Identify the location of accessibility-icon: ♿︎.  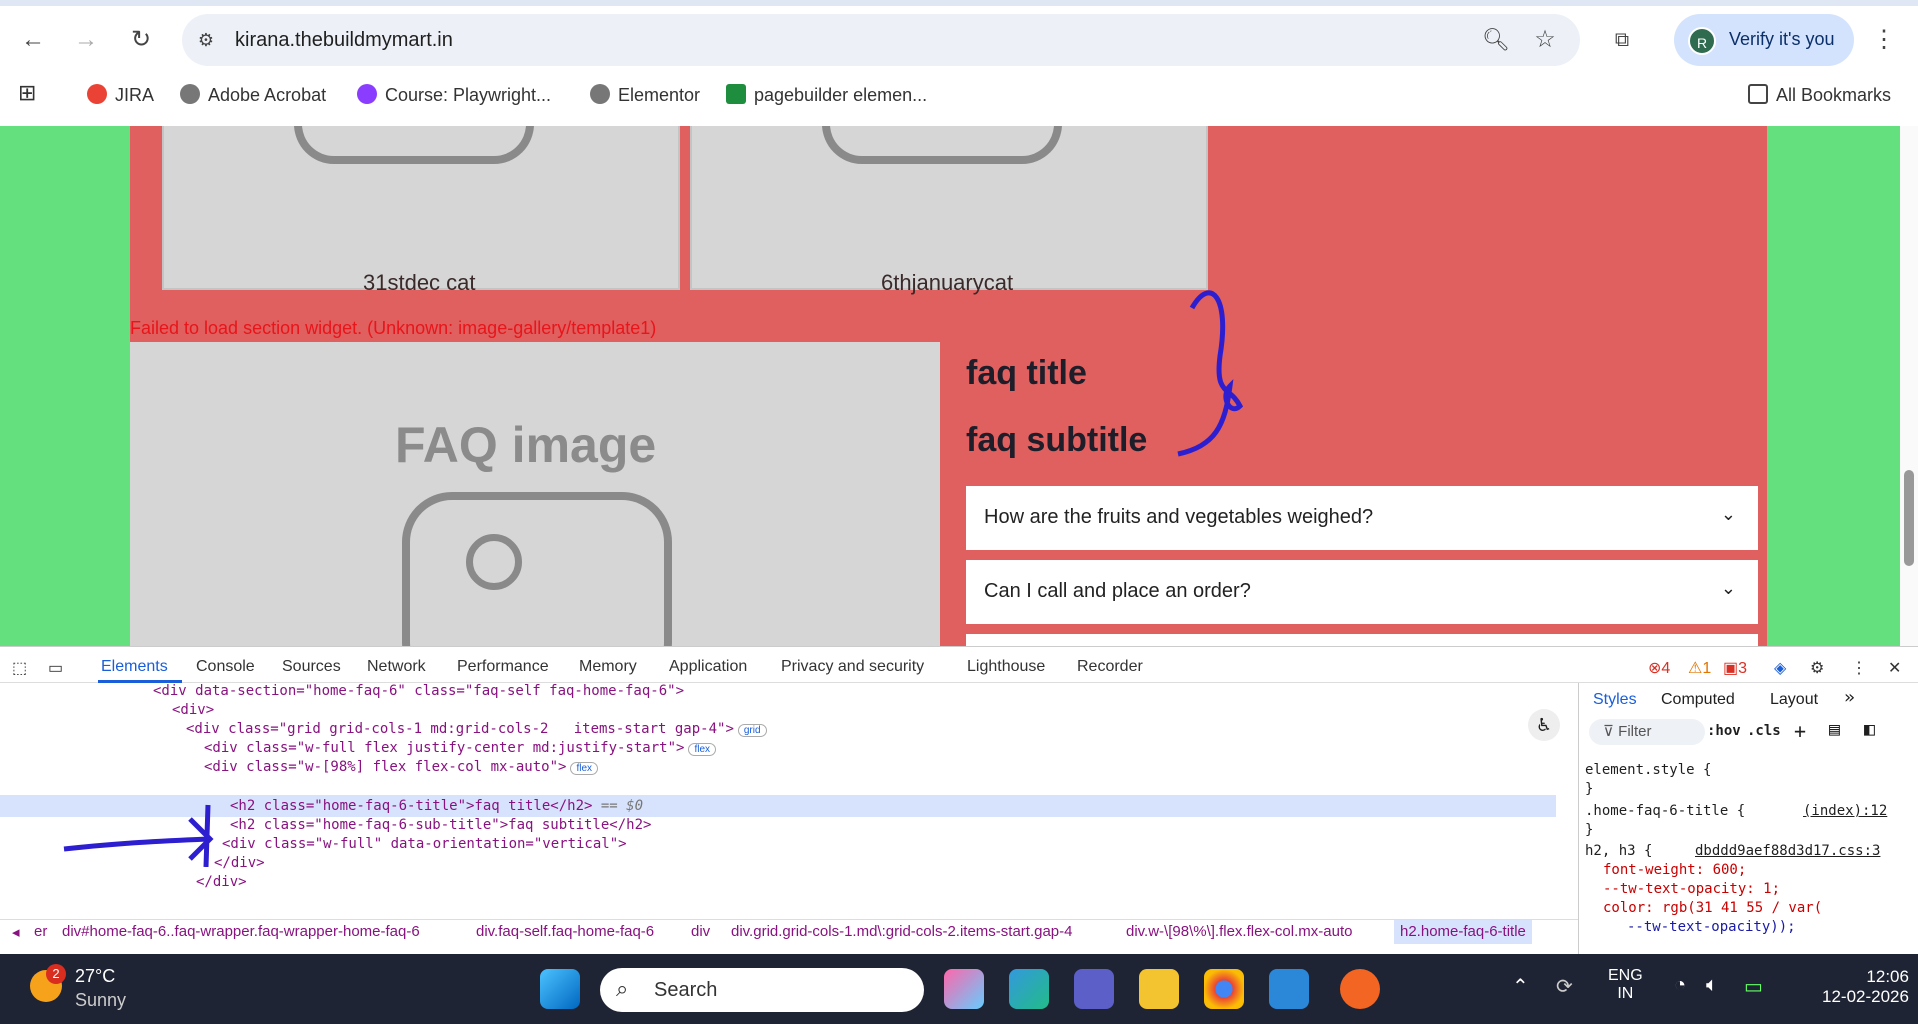
(1544, 725).